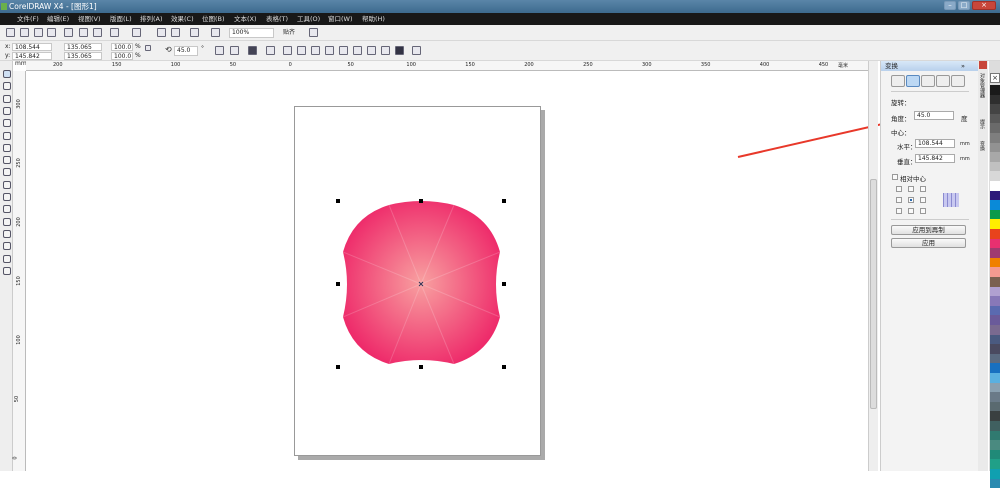 This screenshot has height=488, width=1000. What do you see at coordinates (958, 81) in the screenshot?
I see `skew-tab-icon` at bounding box center [958, 81].